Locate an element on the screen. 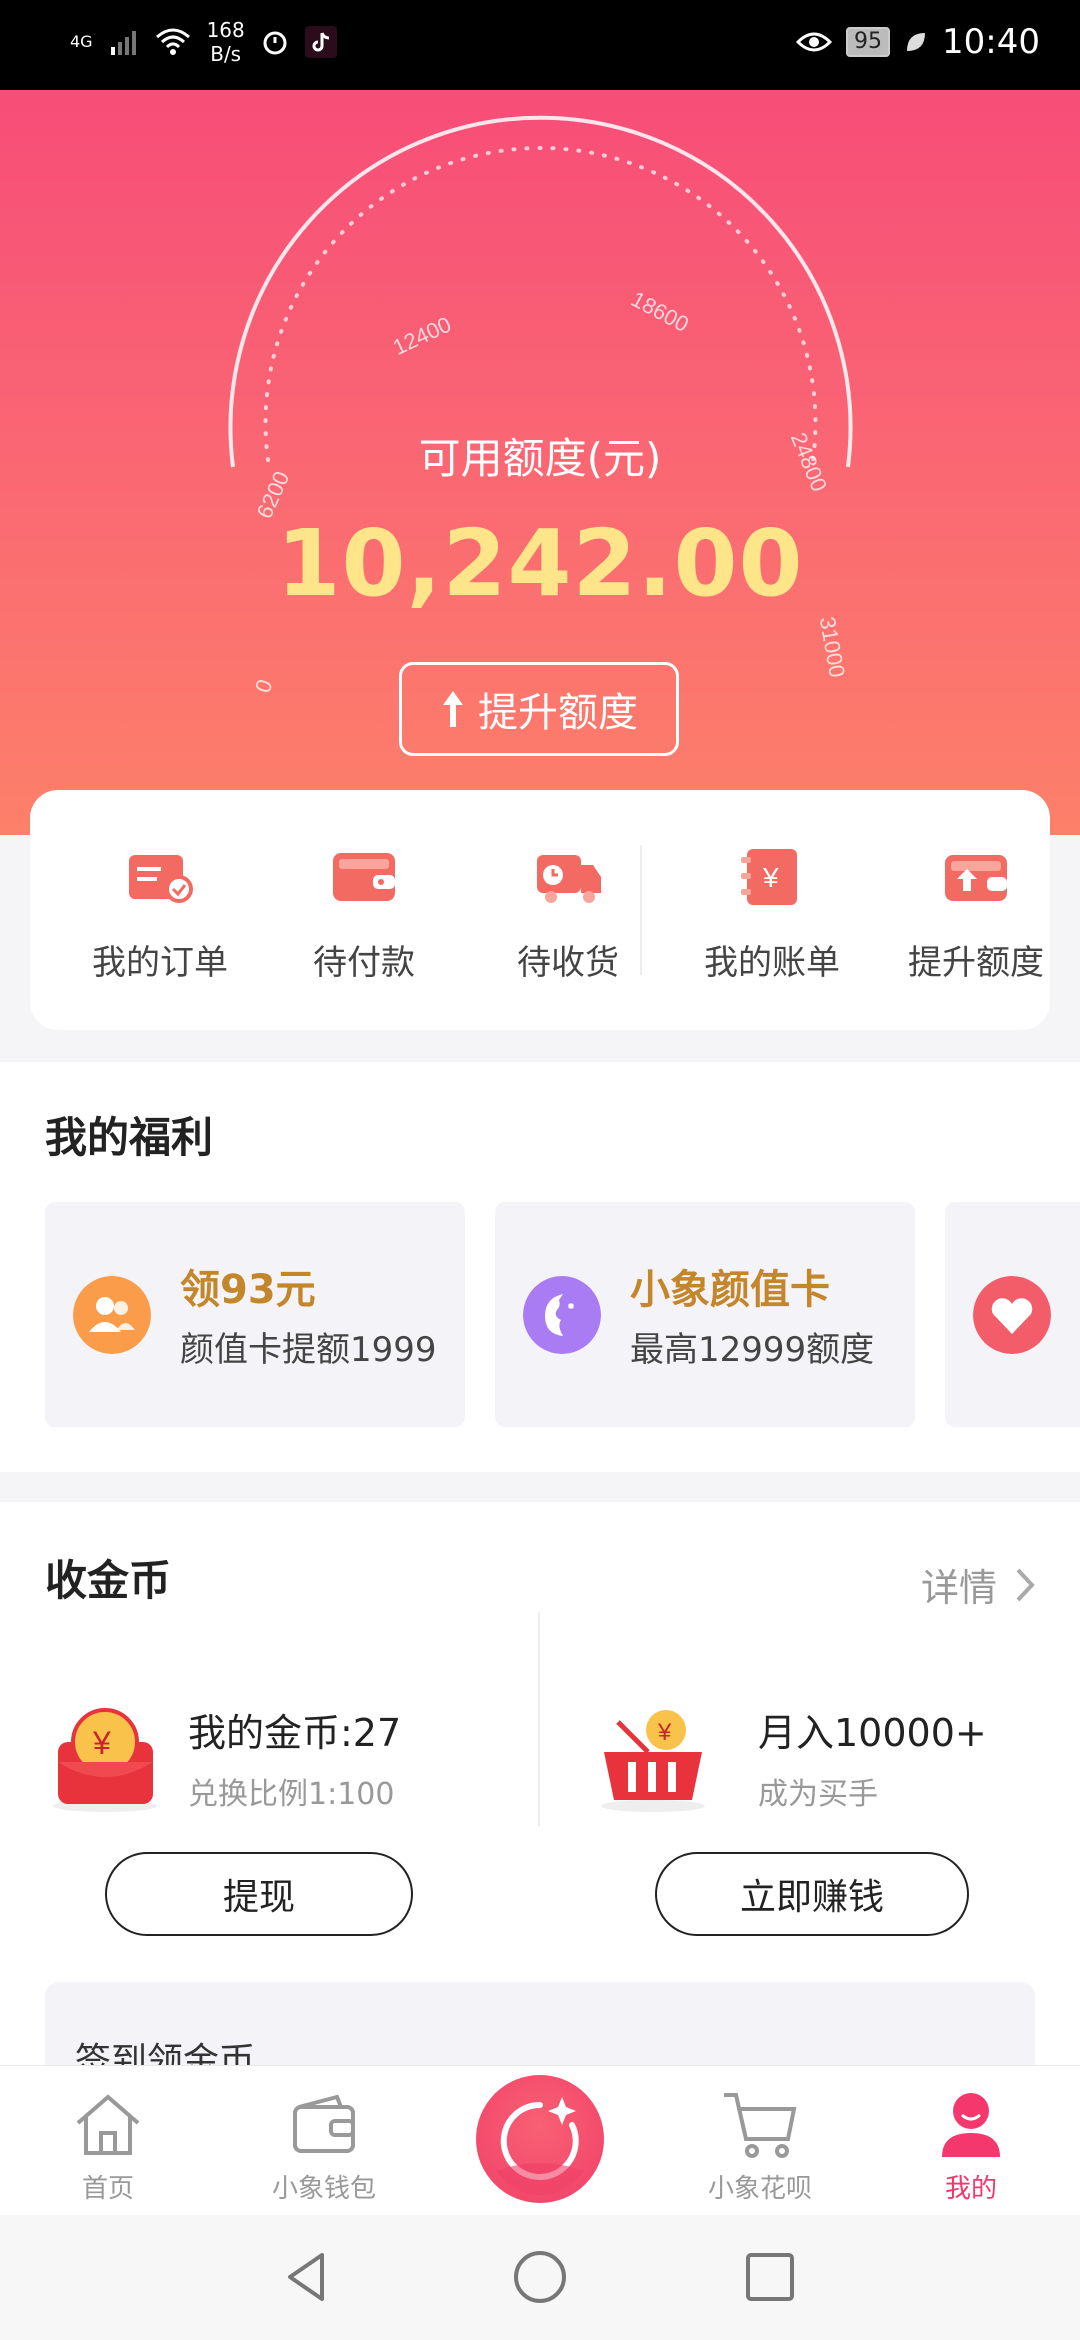 The height and width of the screenshot is (2340, 1080). status-bar: 4G 168 B/s 95 10:40 is located at coordinates (540, 45).